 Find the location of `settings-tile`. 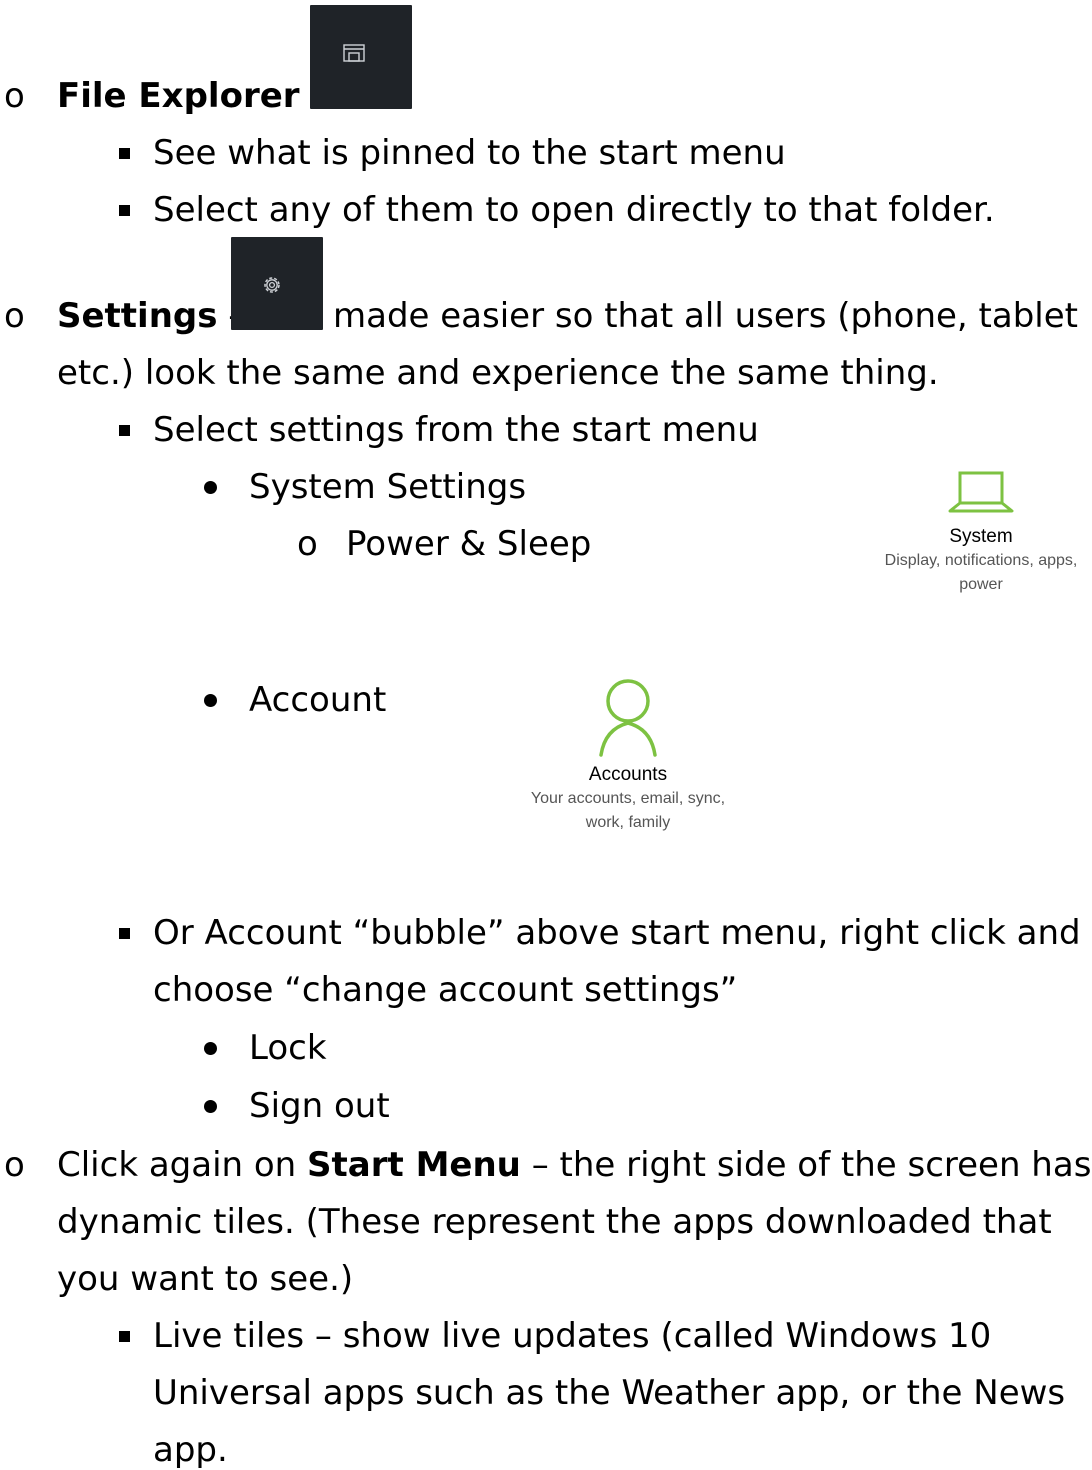

settings-tile is located at coordinates (277, 283).